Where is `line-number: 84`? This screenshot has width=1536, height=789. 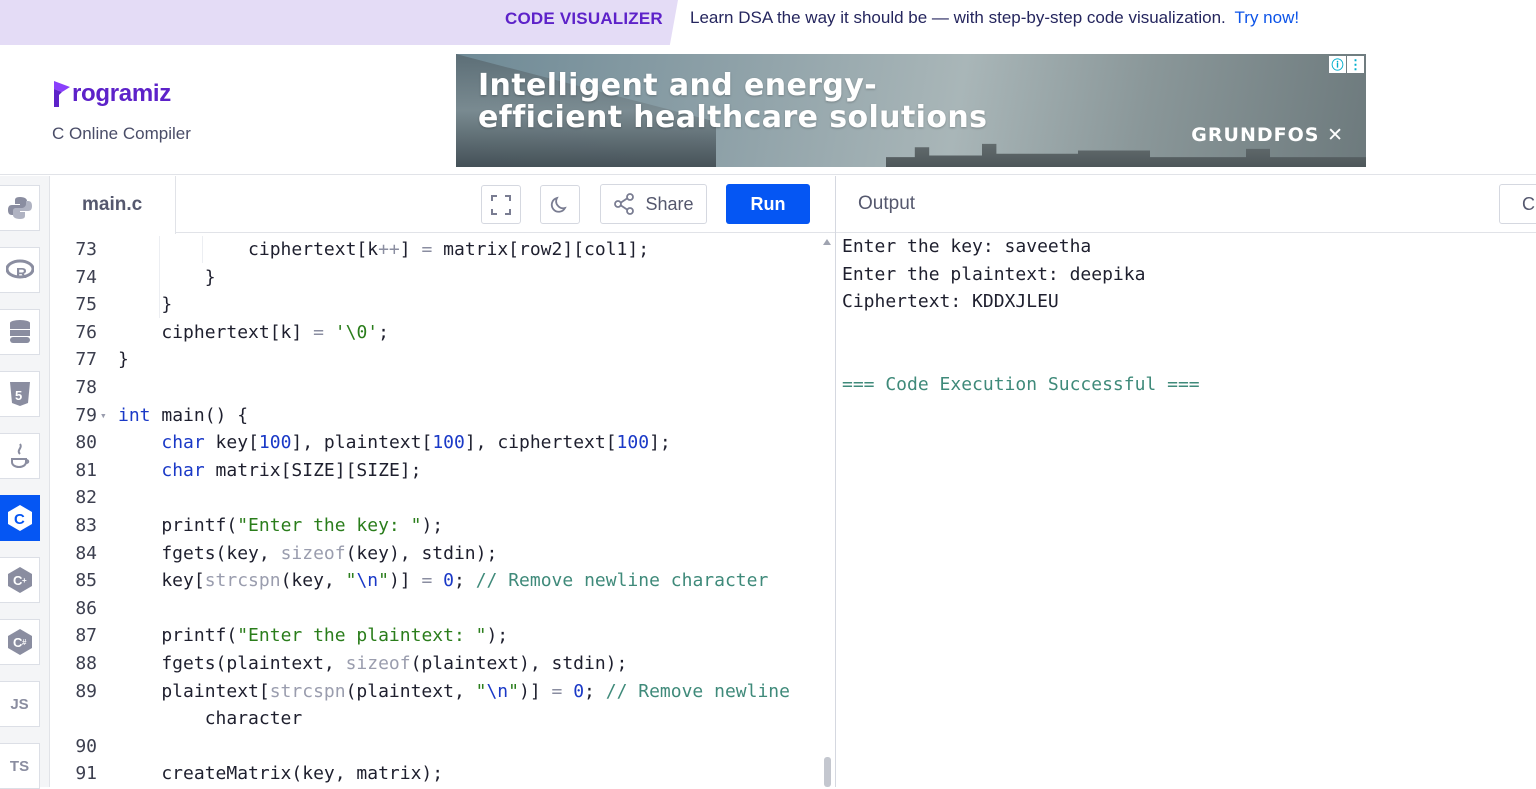
line-number: 84 is located at coordinates (86, 553).